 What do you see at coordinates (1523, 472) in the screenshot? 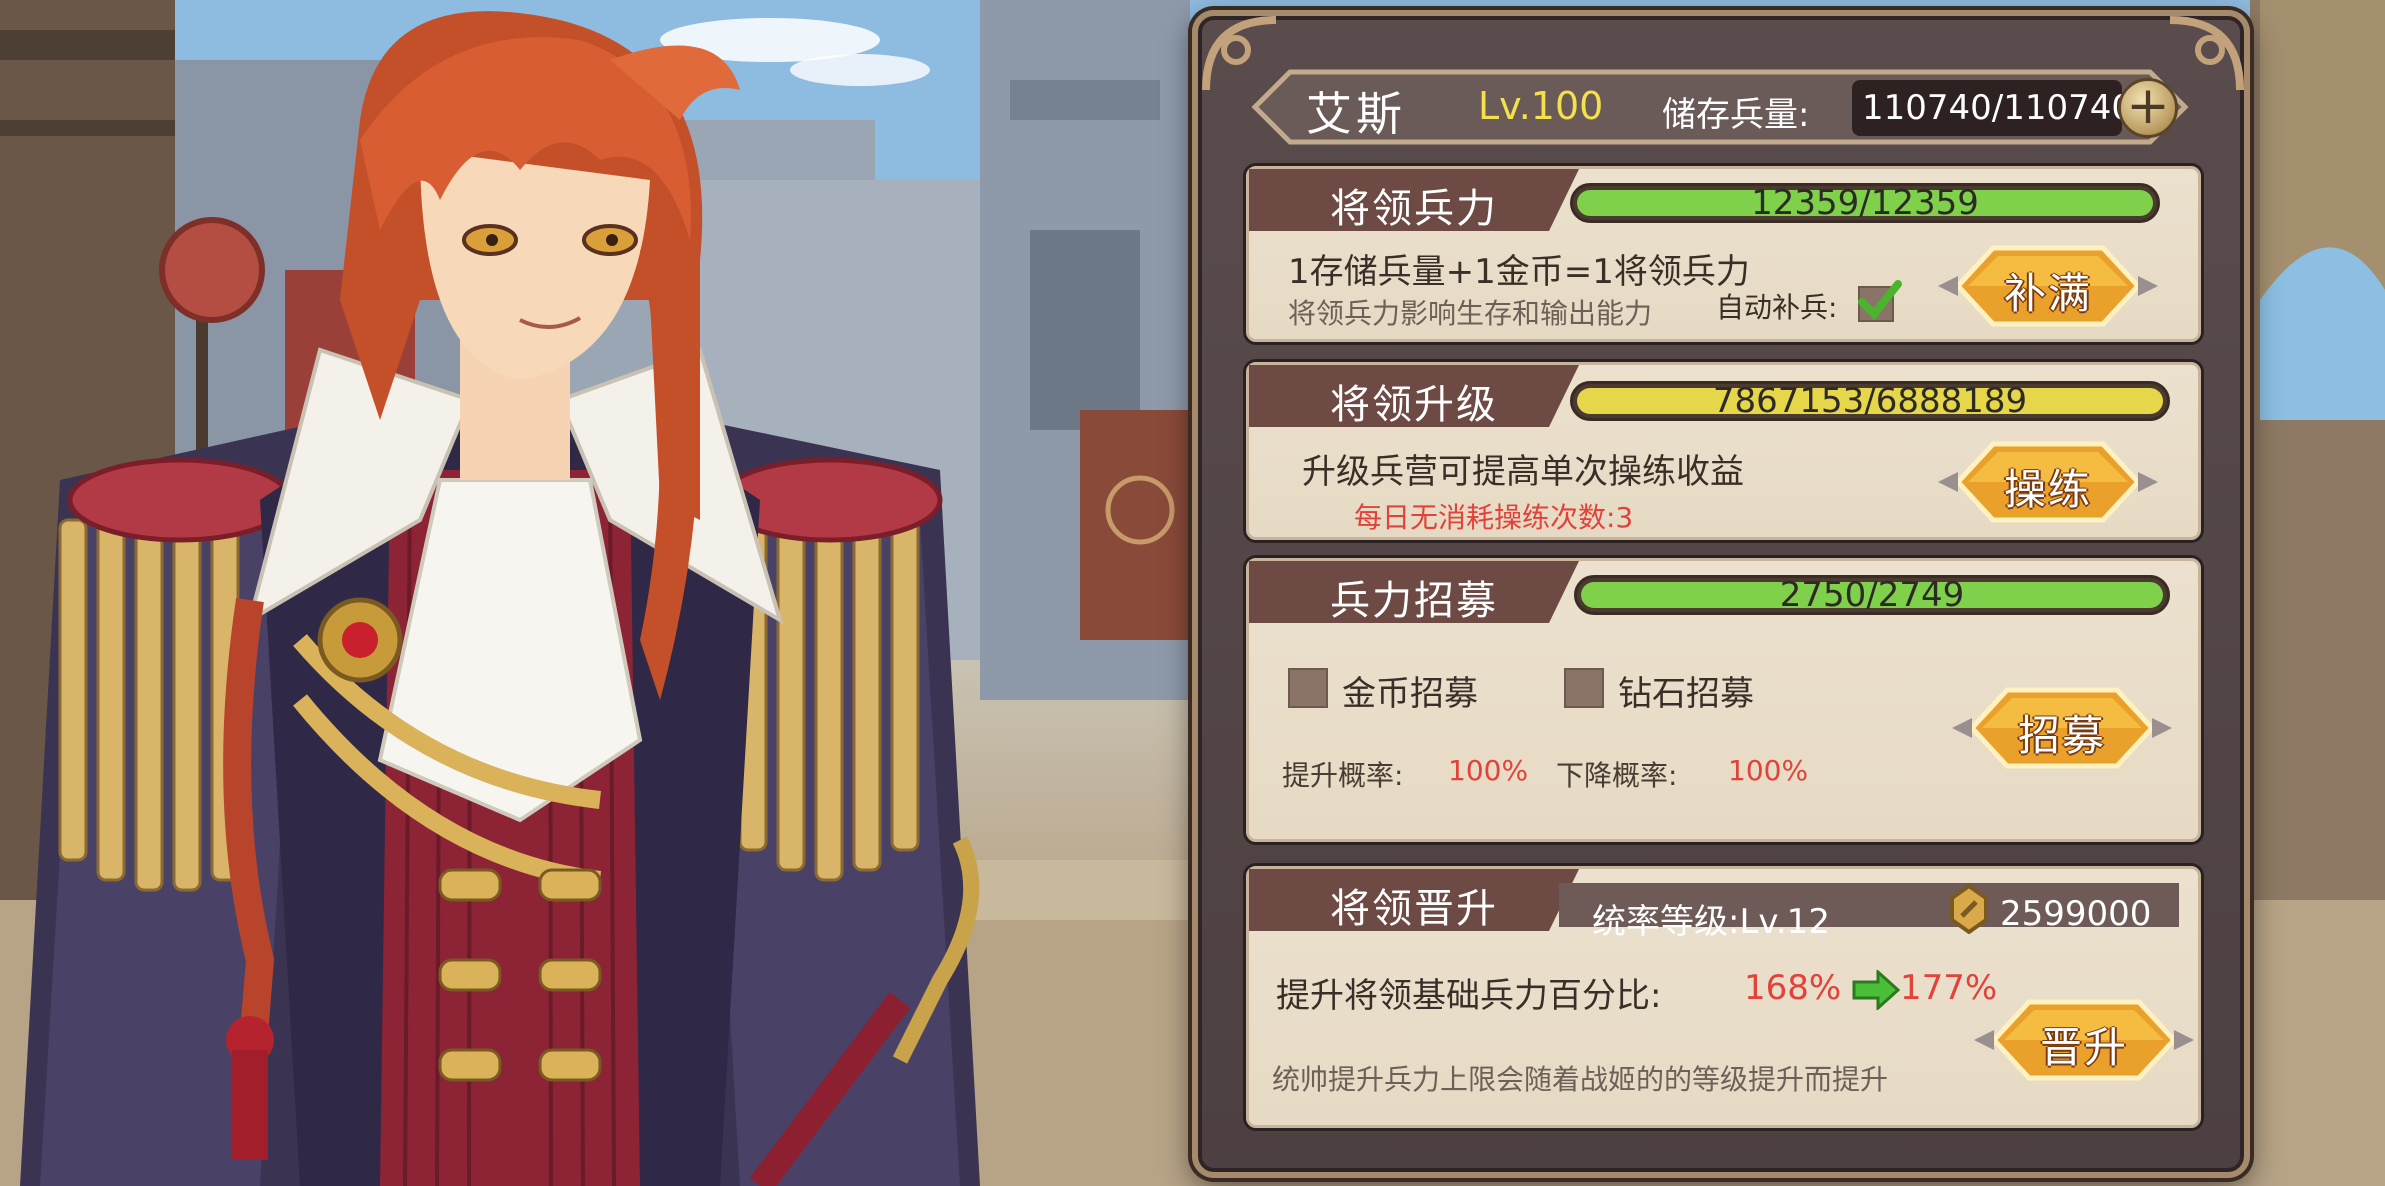
I see `upgrade-description: 升级兵营可提高单次操练收益` at bounding box center [1523, 472].